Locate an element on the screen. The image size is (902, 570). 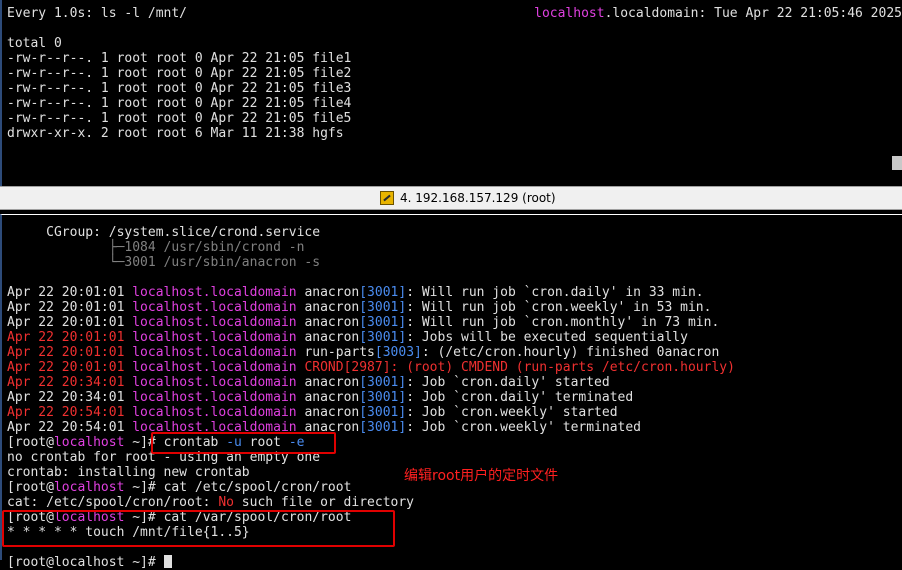
session-tab-bar: 4. 192.168.157.129 (root) is located at coordinates (451, 198).